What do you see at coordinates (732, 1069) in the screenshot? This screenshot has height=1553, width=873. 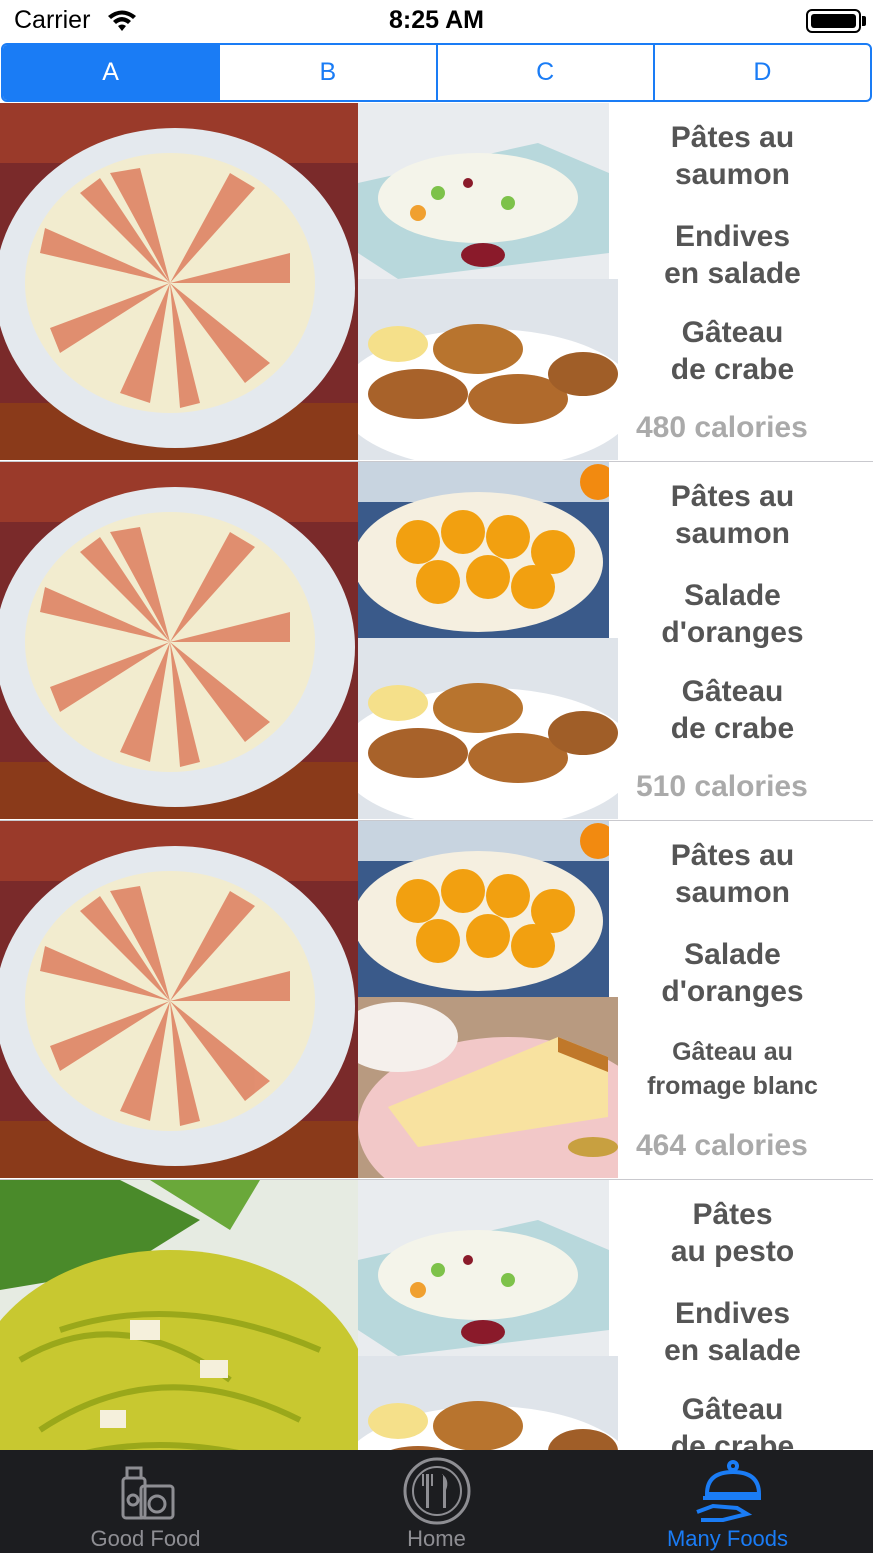 I see `dessert-name: Gâteau au fromage blanc` at bounding box center [732, 1069].